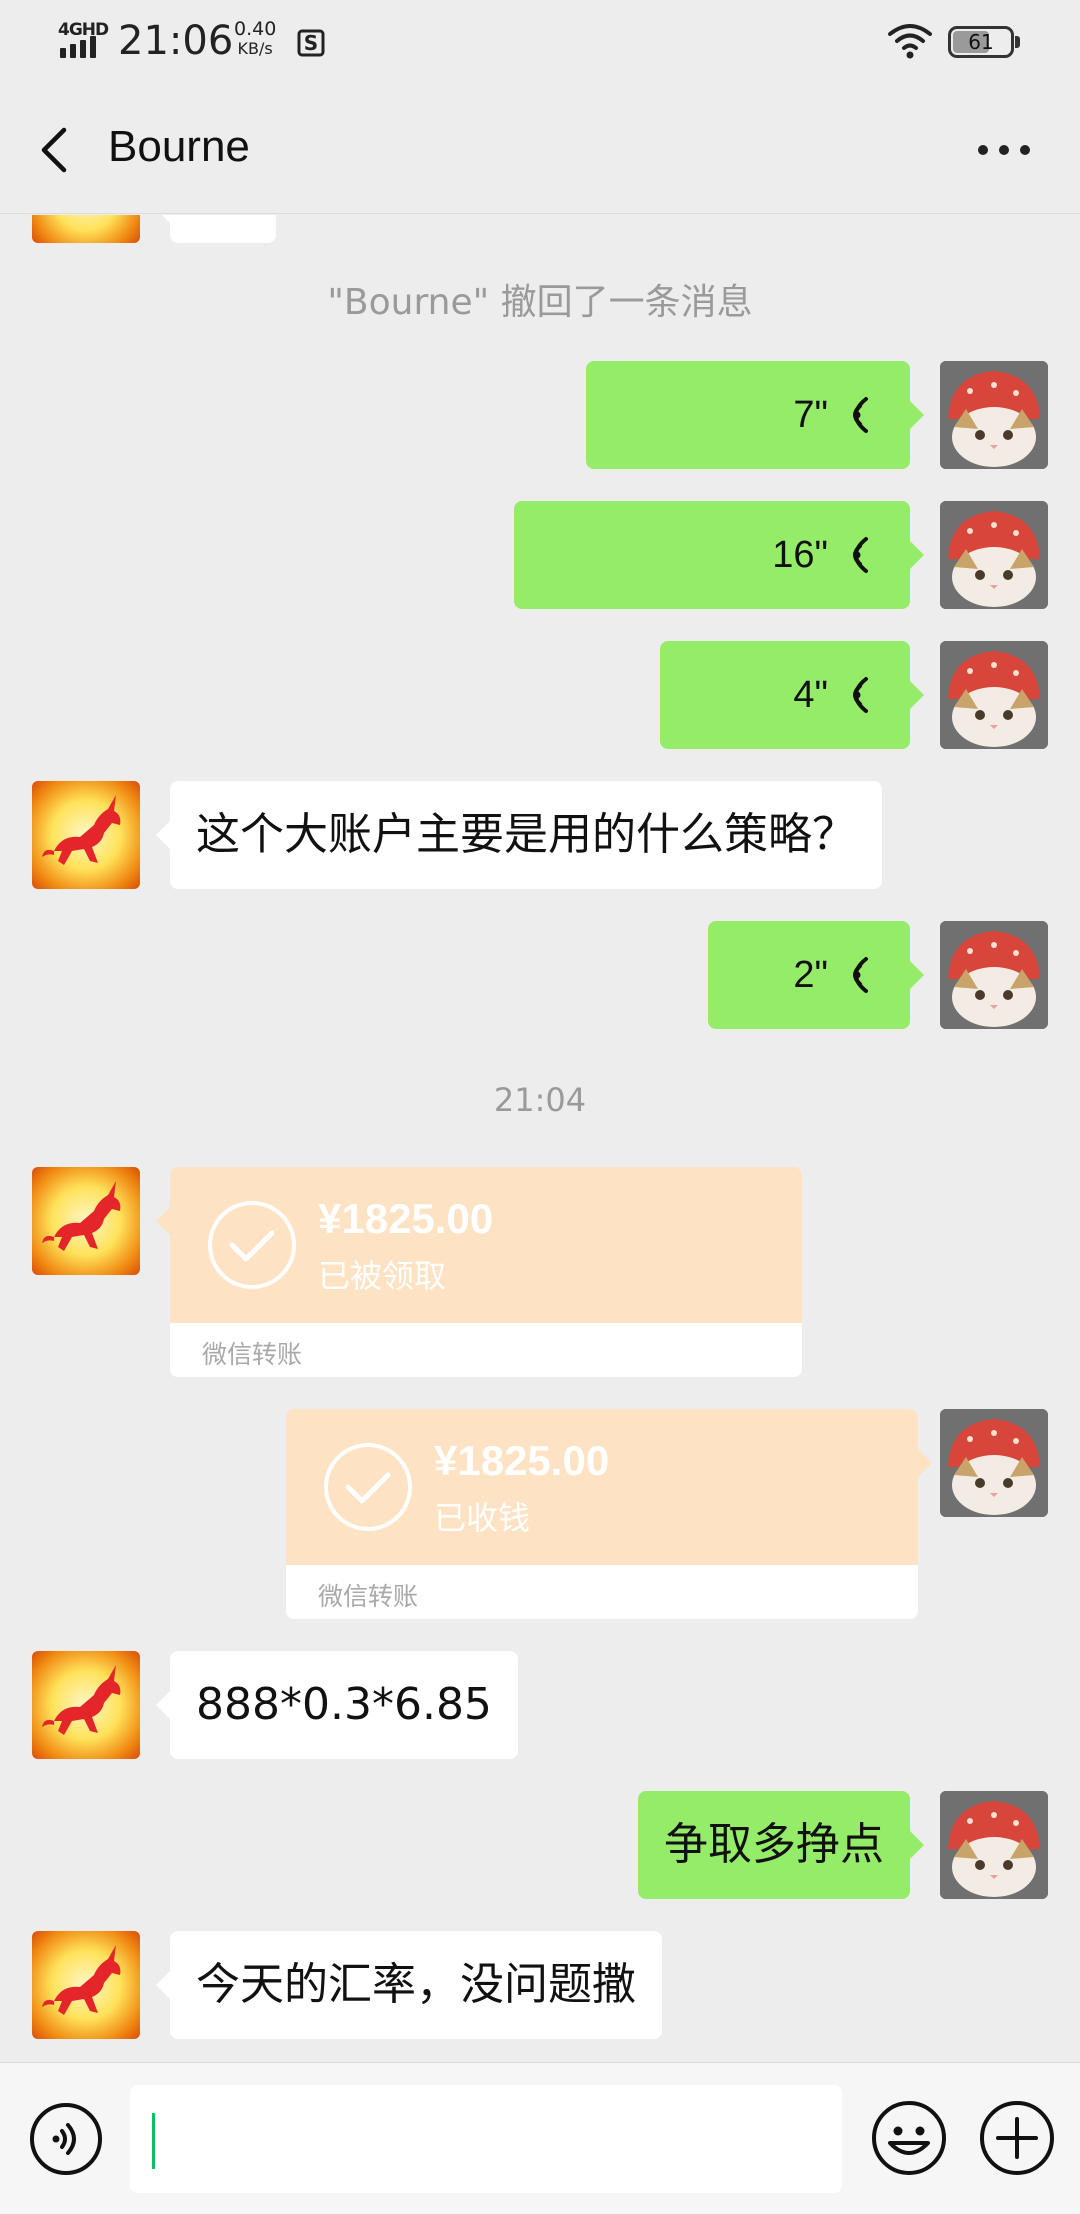  What do you see at coordinates (540, 415) in the screenshot?
I see `message-row-sent: 7"` at bounding box center [540, 415].